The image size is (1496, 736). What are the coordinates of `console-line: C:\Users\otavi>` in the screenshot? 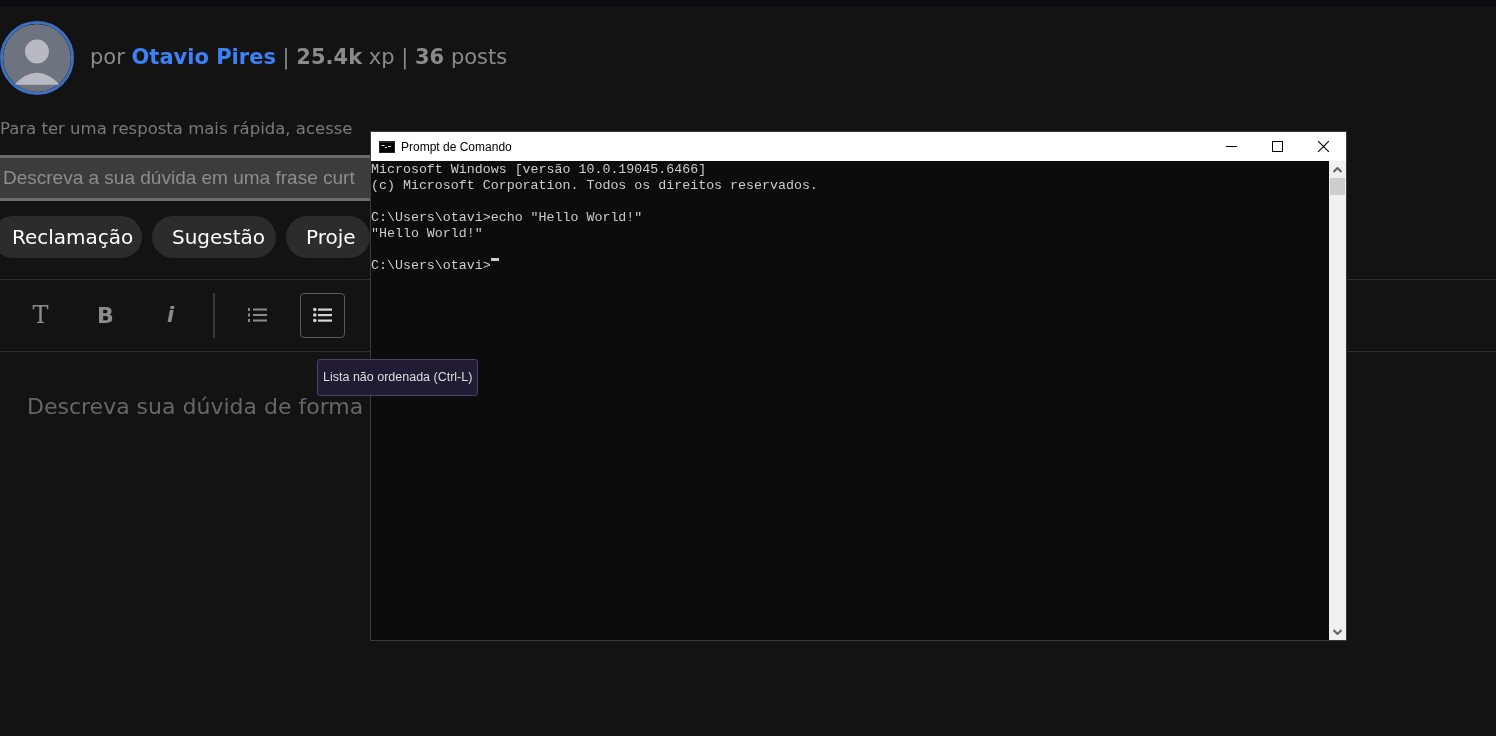 It's located at (431, 266).